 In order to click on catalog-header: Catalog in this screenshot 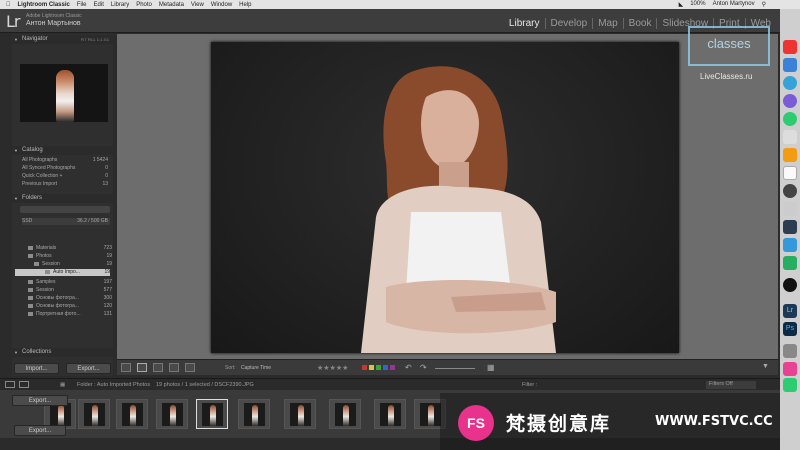, I will do `click(62, 150)`.